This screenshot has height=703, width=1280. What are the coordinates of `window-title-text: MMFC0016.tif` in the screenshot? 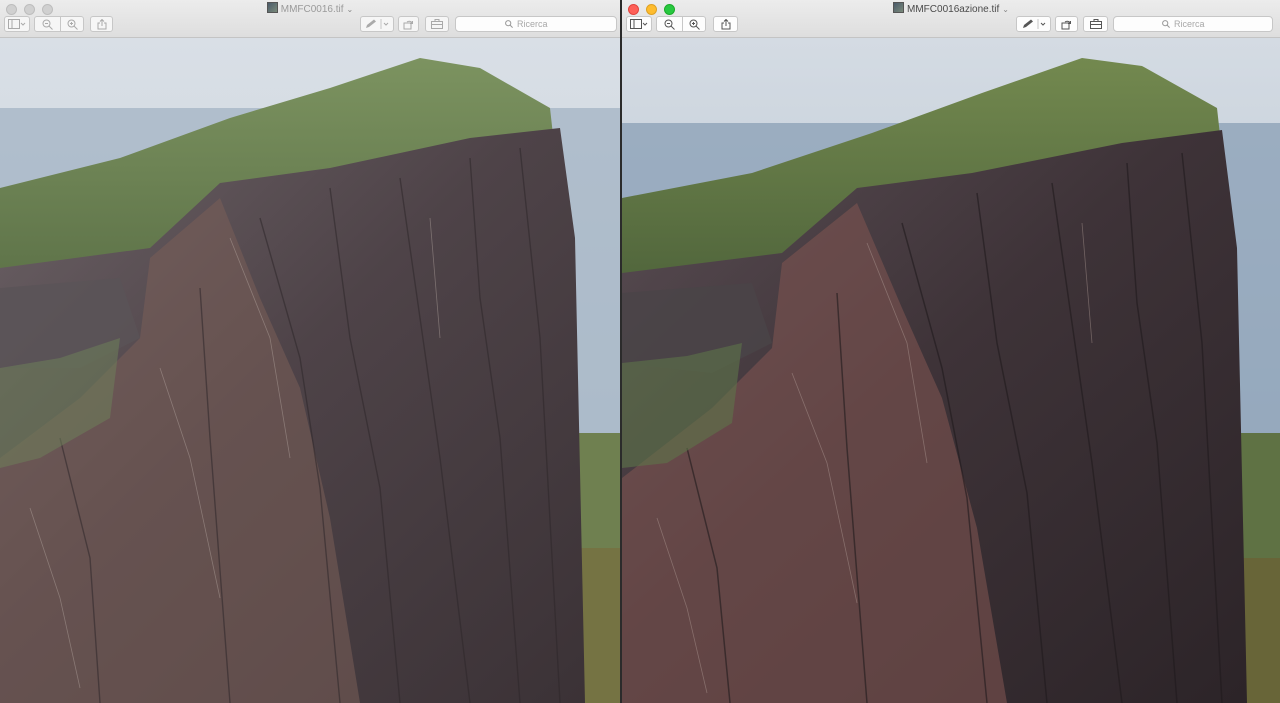 It's located at (312, 9).